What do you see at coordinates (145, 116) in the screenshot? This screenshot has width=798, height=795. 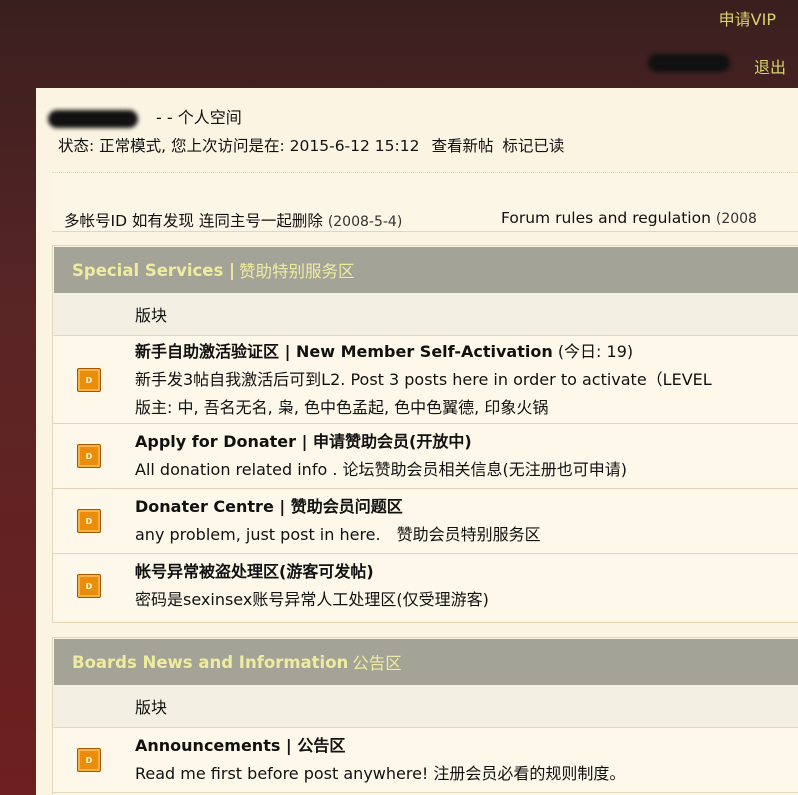 I see `personal-space-line: - - 个人空间` at bounding box center [145, 116].